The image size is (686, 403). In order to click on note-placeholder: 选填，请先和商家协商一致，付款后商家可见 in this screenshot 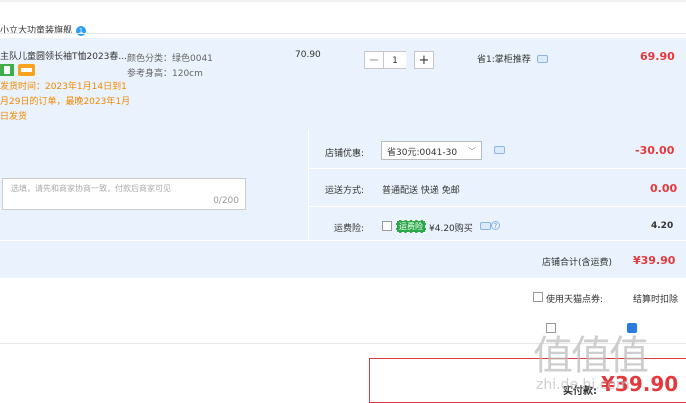, I will do `click(91, 188)`.